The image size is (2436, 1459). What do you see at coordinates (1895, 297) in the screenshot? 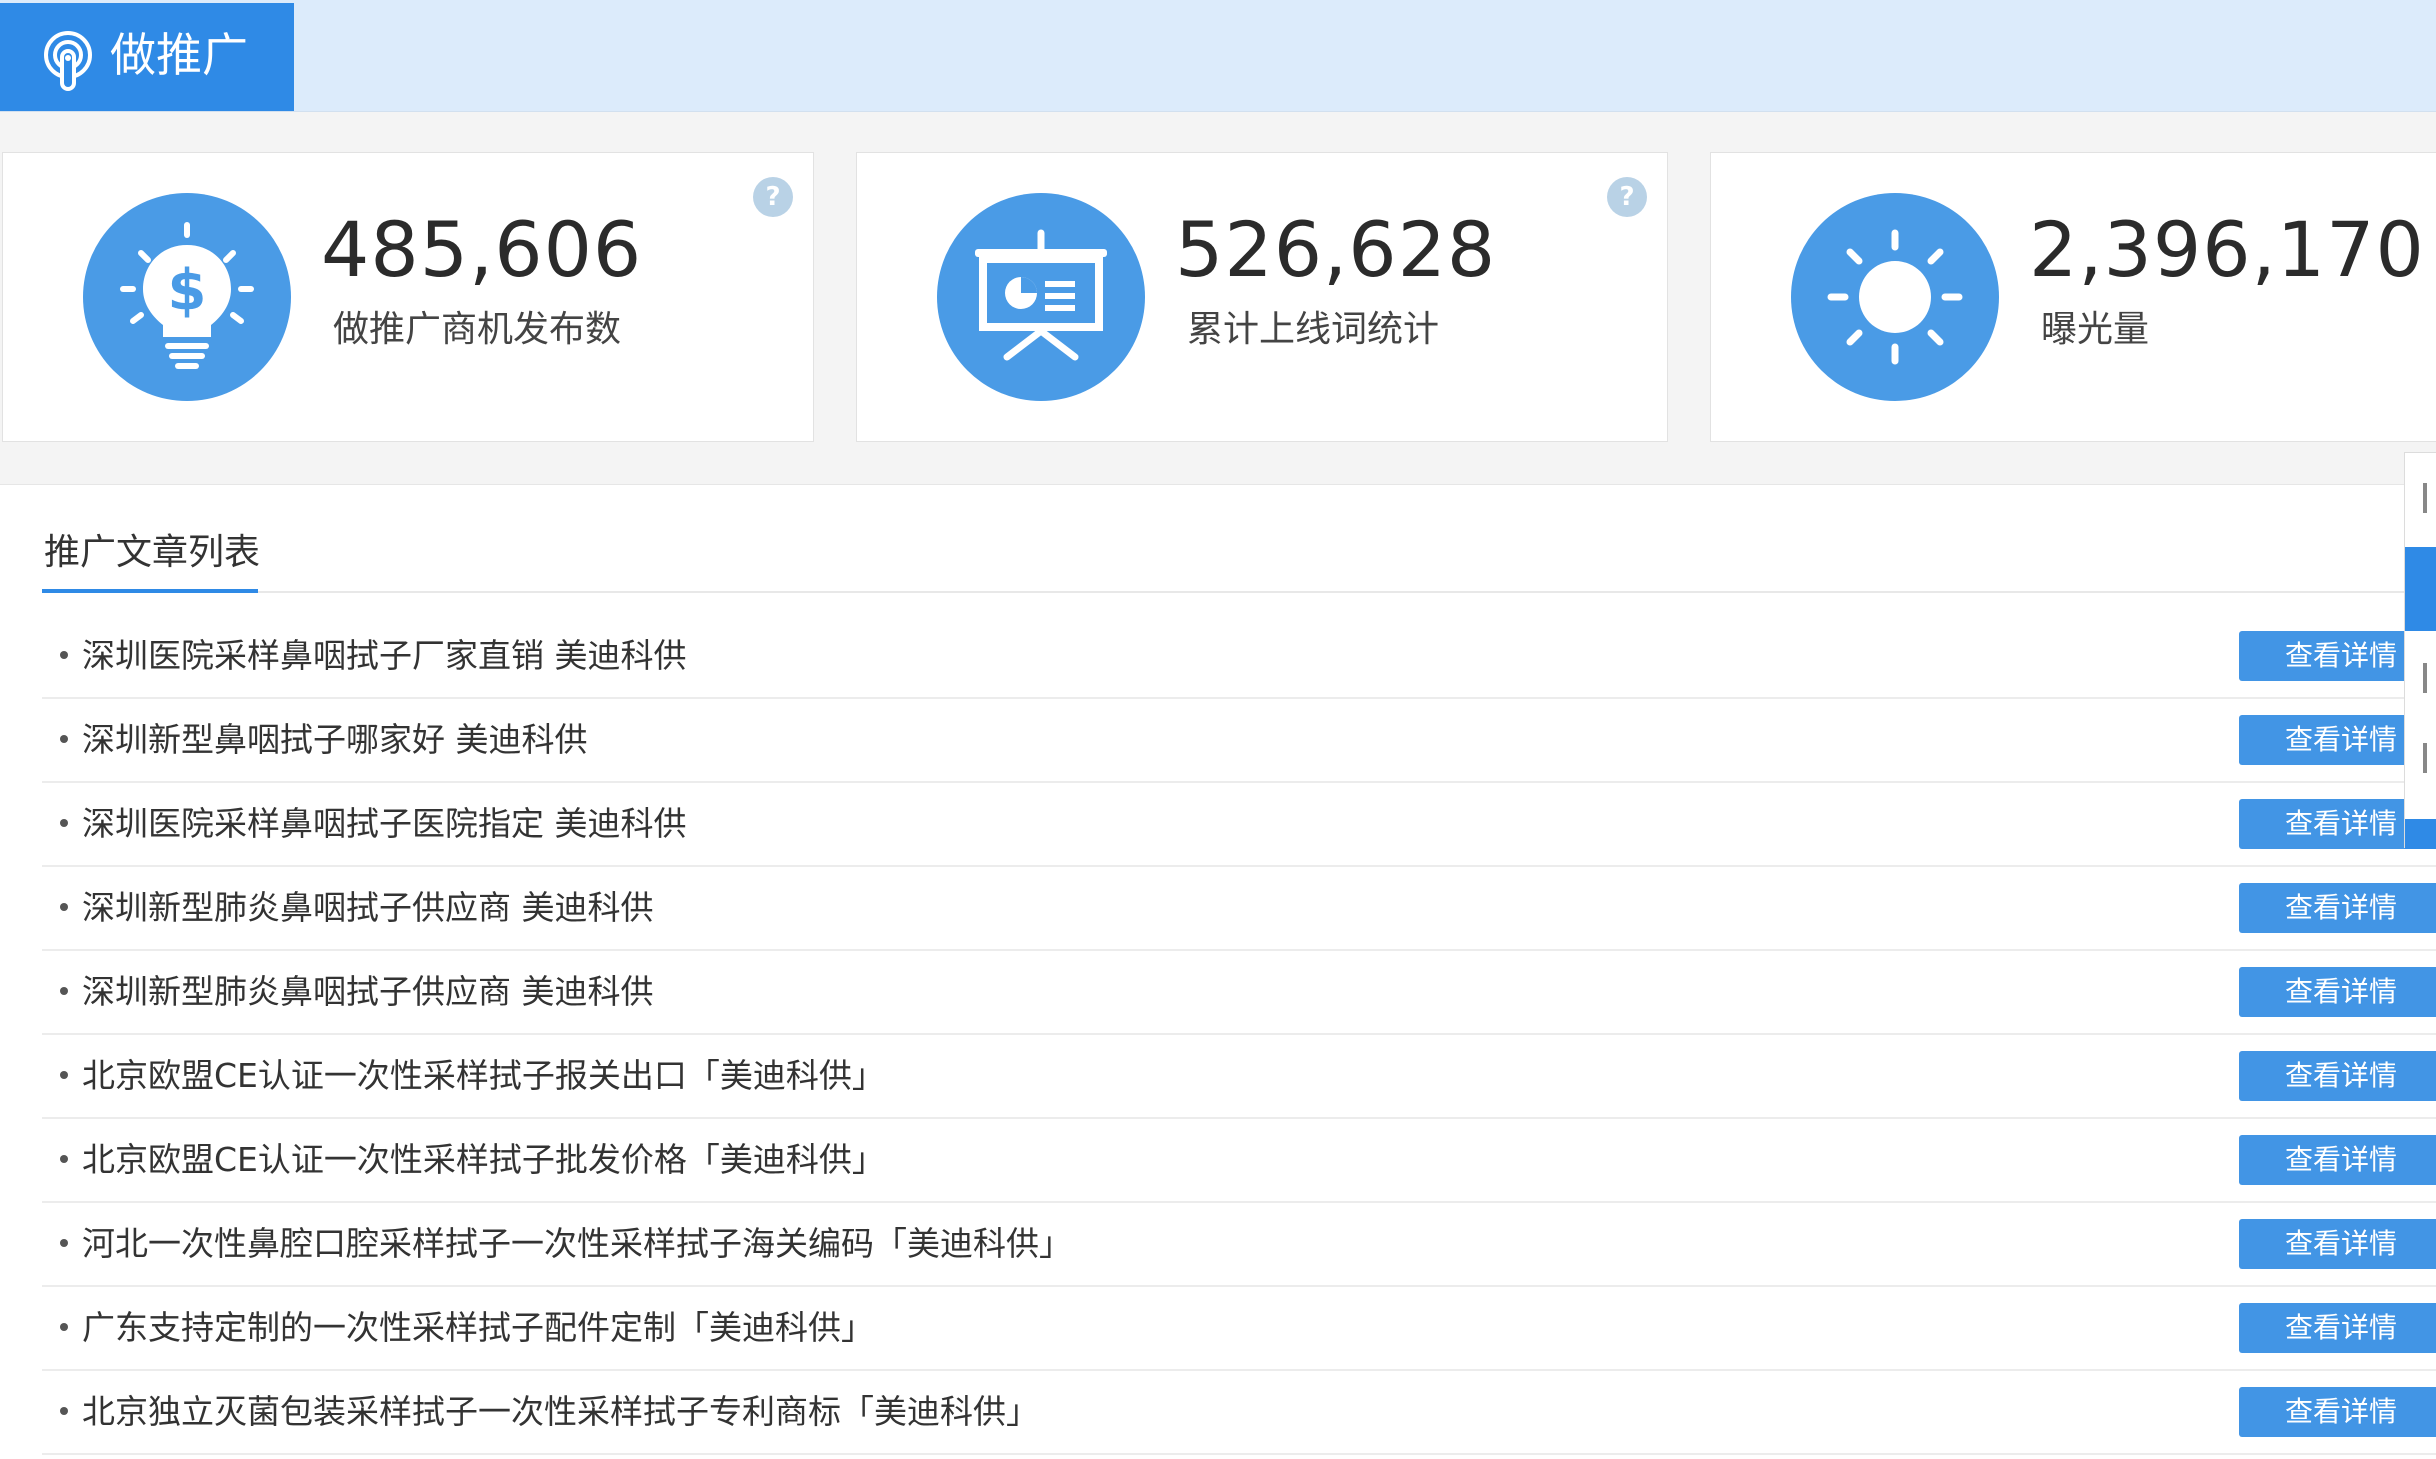
I see `sun-icon` at bounding box center [1895, 297].